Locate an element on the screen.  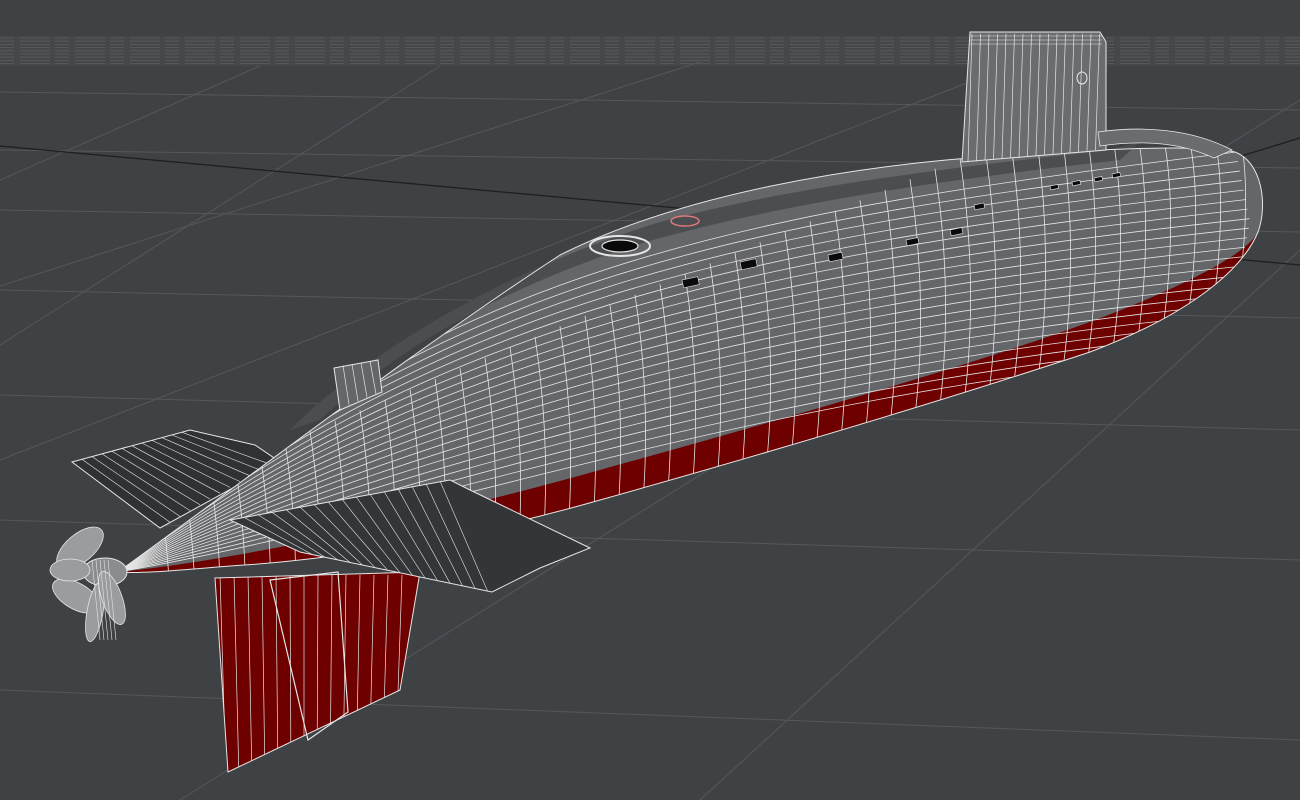
sky-area is located at coordinates (650, 18).